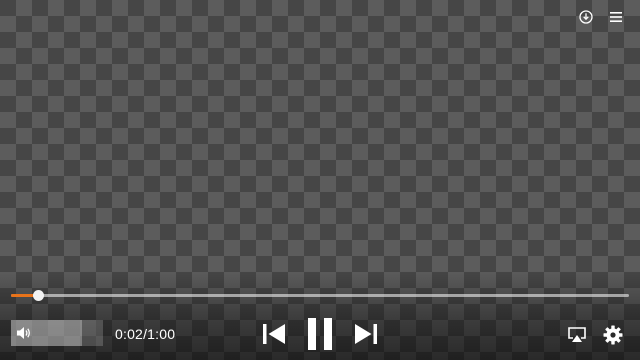  I want to click on menu-icon, so click(616, 17).